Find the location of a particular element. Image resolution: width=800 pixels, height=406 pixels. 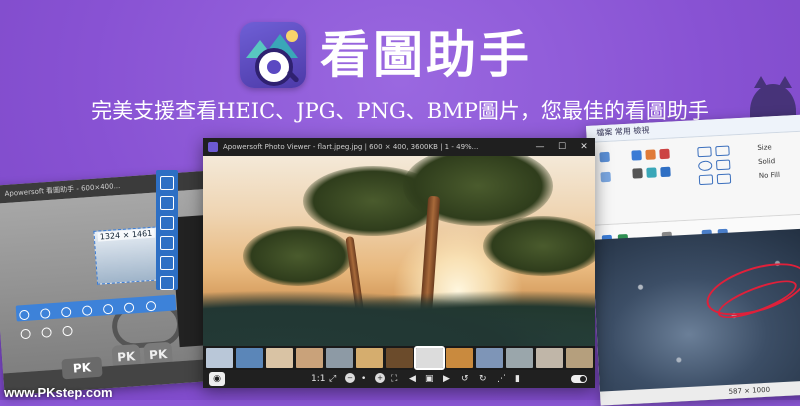

thumbnail-strip is located at coordinates (399, 358).